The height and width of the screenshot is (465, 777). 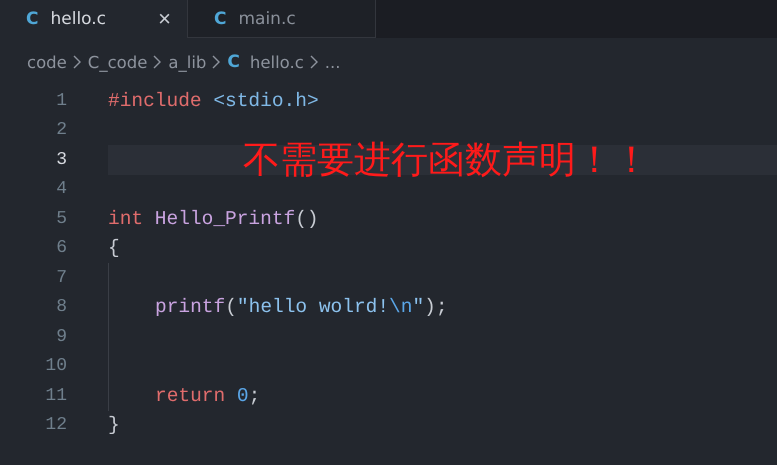 I want to click on line-number: 10, so click(x=55, y=366).